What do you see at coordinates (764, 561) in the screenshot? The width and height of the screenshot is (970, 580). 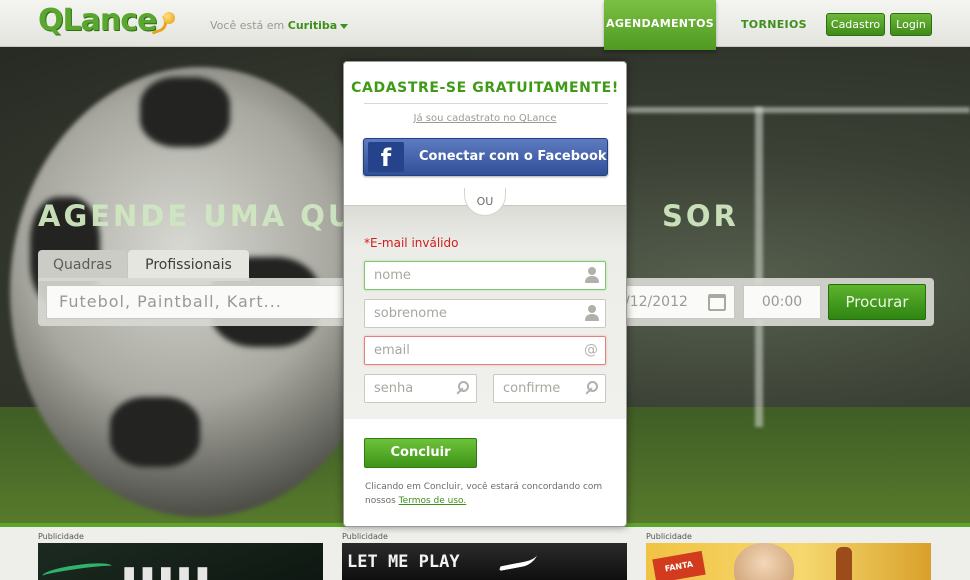 I see `ad3-model-image` at bounding box center [764, 561].